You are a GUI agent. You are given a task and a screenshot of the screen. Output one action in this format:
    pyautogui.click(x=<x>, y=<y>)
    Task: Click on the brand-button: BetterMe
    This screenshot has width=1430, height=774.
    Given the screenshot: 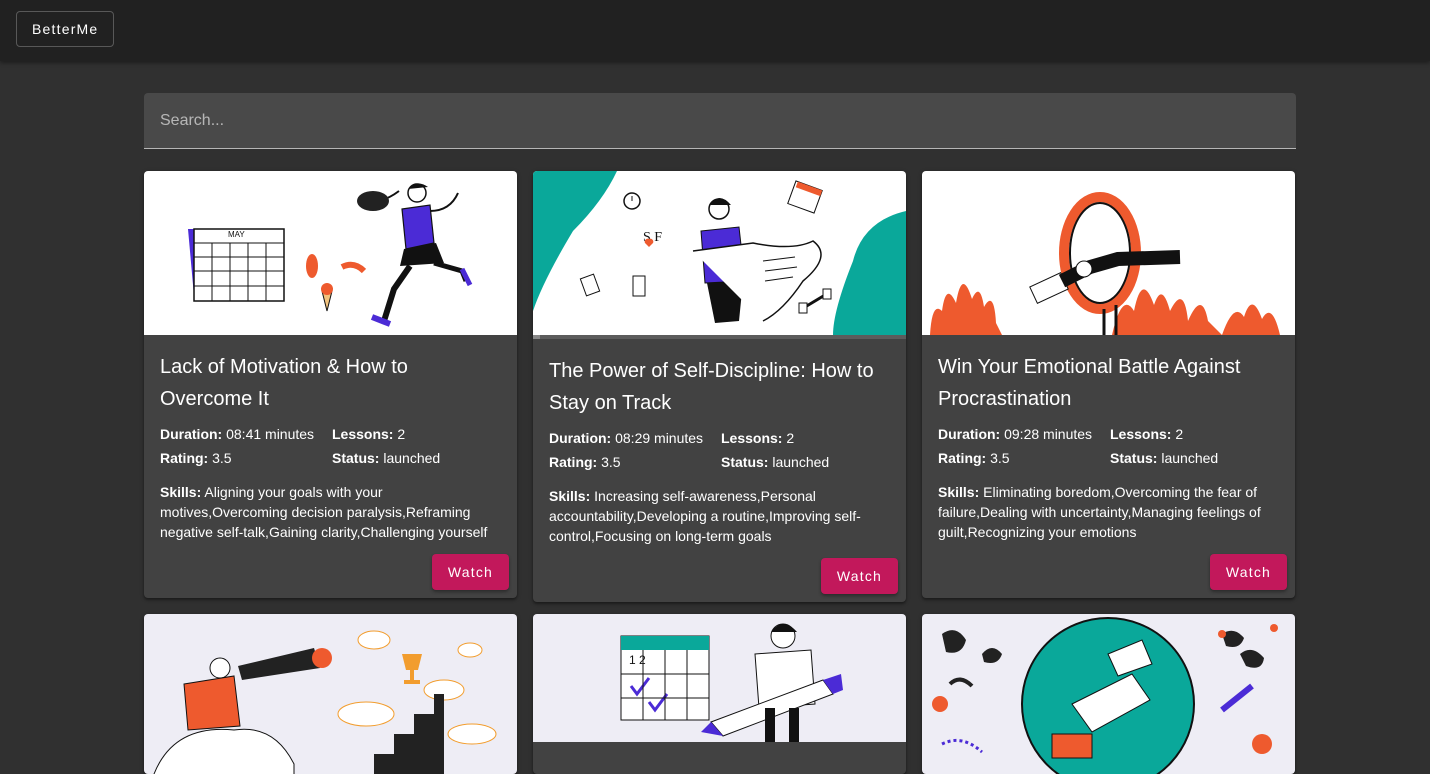 What is the action you would take?
    pyautogui.click(x=65, y=29)
    